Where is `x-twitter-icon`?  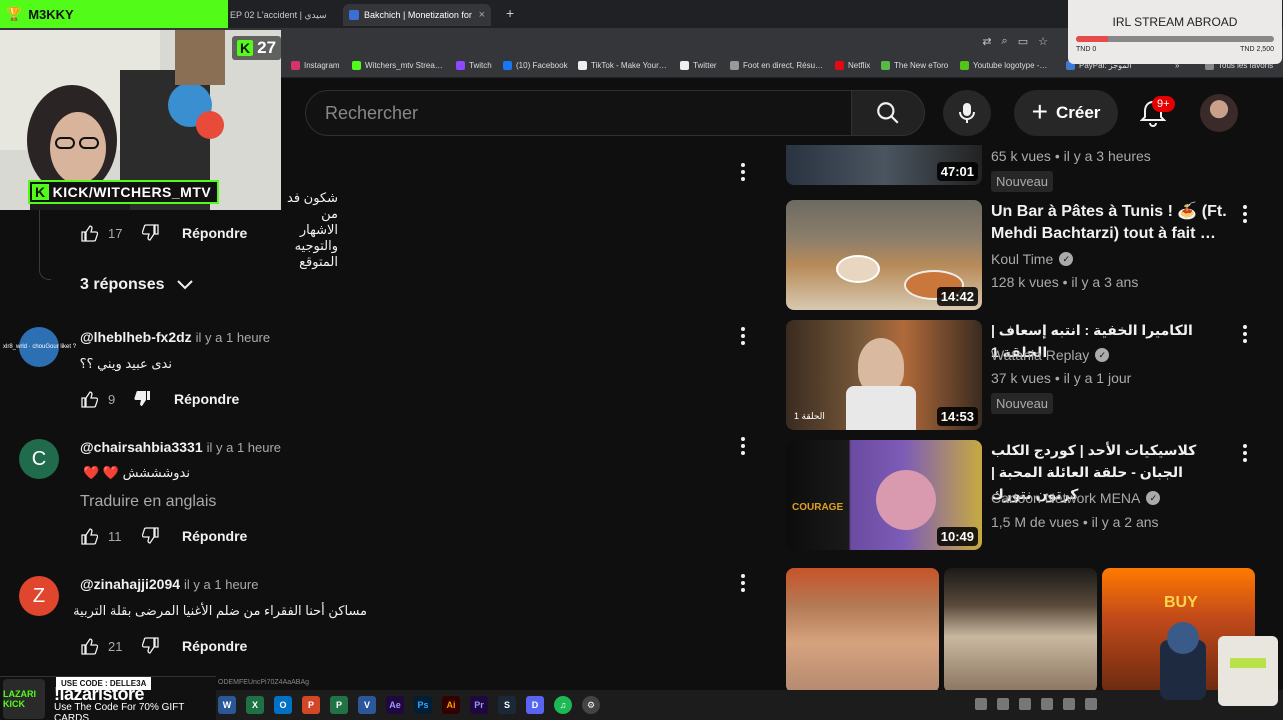
x-twitter-icon is located at coordinates (684, 65).